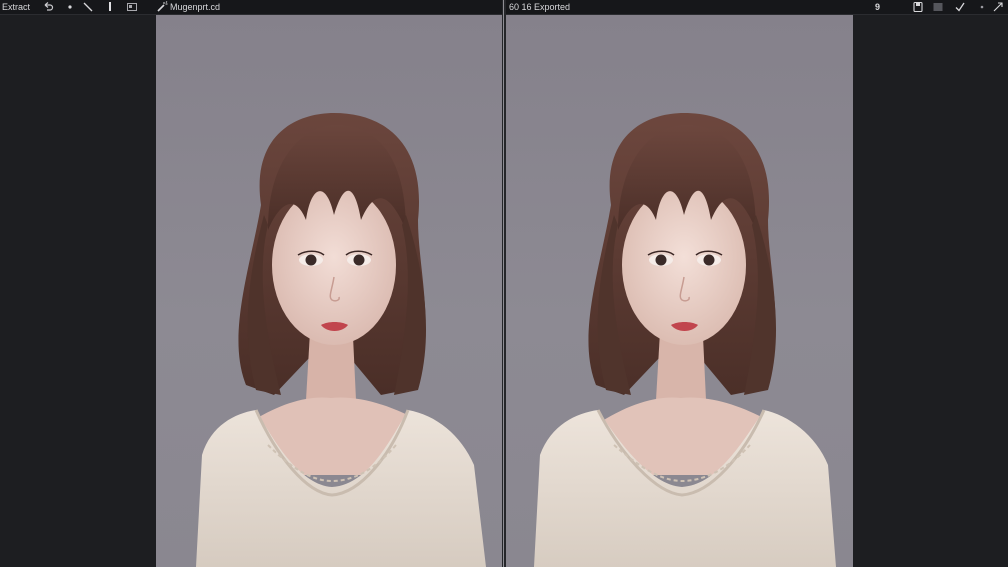 The width and height of the screenshot is (1008, 567). Describe the element at coordinates (998, 7) in the screenshot. I see `expand-icon` at that location.